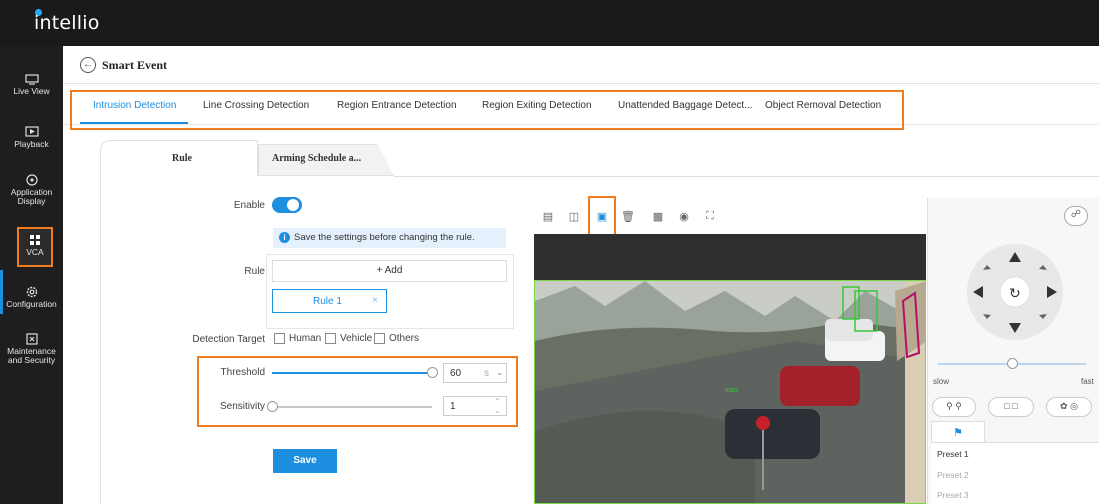 Image resolution: width=1099 pixels, height=504 pixels. Describe the element at coordinates (67, 23) in the screenshot. I see `app-logo: intellio` at that location.